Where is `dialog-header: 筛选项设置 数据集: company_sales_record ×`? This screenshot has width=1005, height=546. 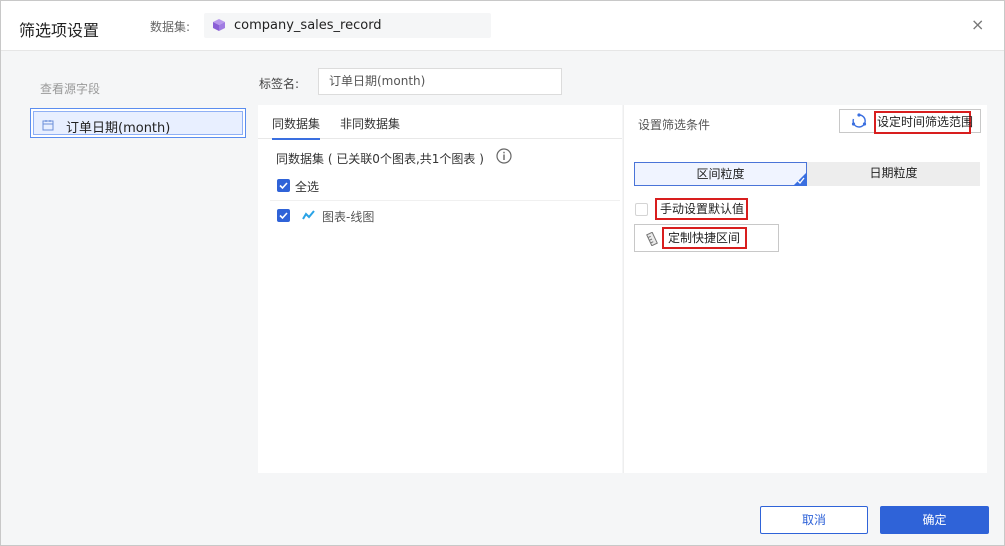
dialog-header: 筛选项设置 数据集: company_sales_record × is located at coordinates (502, 26).